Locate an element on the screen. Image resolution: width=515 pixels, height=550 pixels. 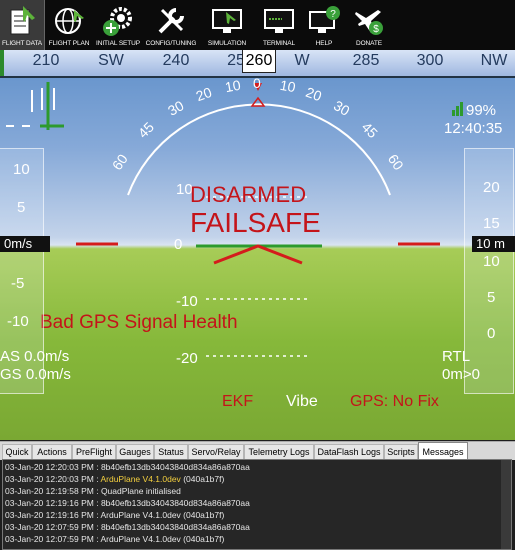
help-button: ? HELP is located at coordinates (324, 25).